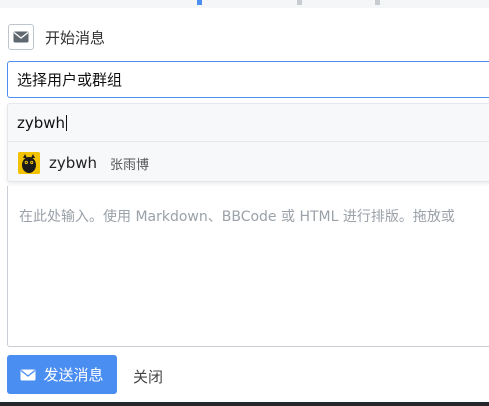 This screenshot has width=489, height=406. Describe the element at coordinates (67, 122) in the screenshot. I see `text-caret` at that location.